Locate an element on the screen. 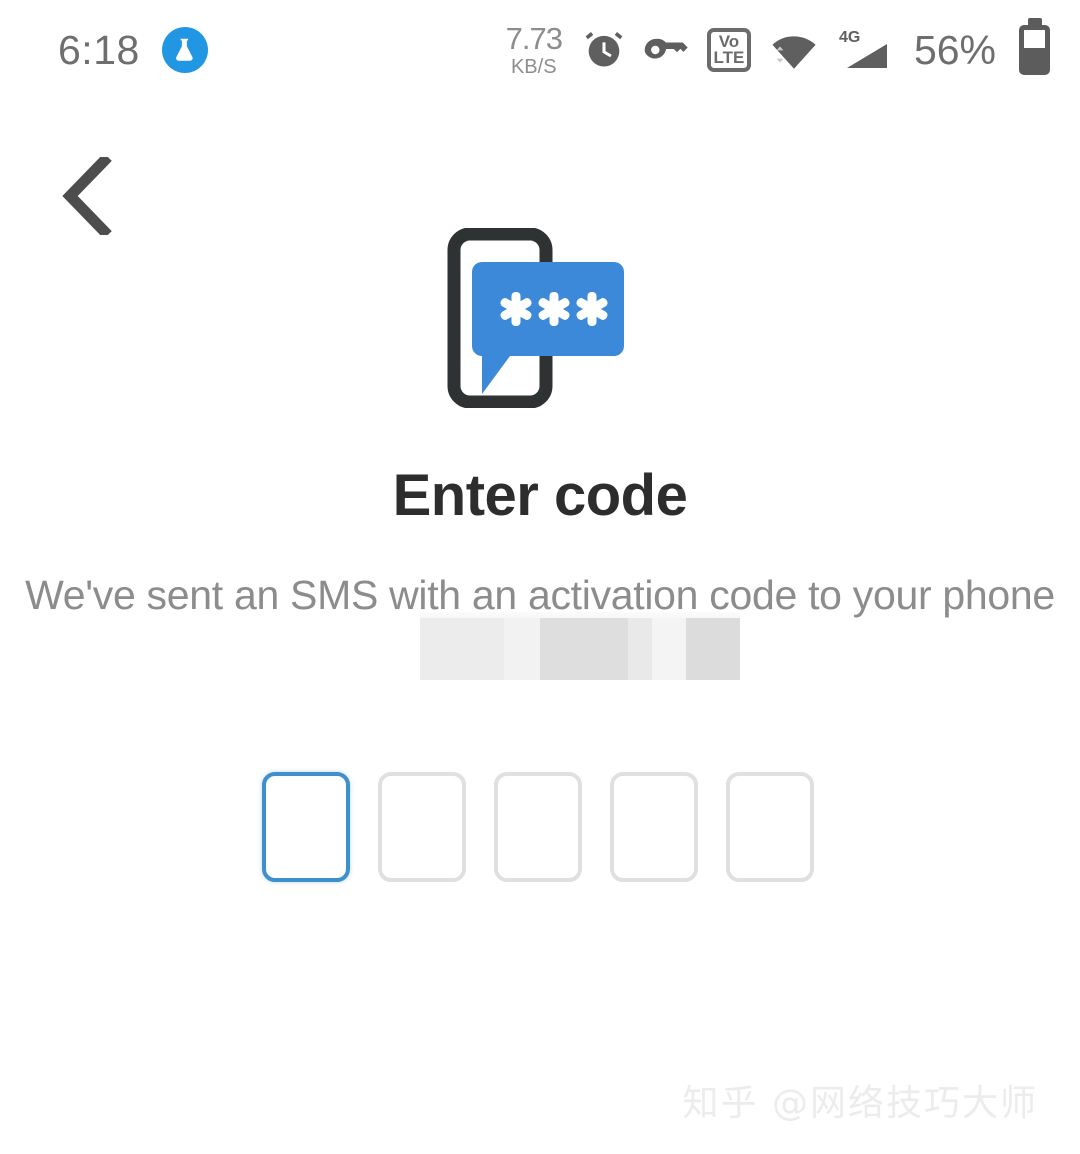 This screenshot has height=1154, width=1080. watermark: 知乎 @网络技巧大师 is located at coordinates (860, 1103).